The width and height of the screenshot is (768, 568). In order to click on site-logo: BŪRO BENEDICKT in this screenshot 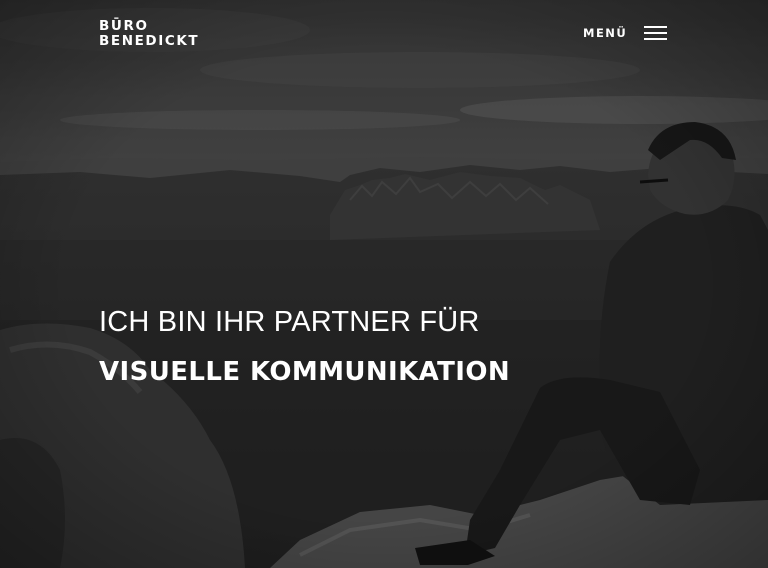, I will do `click(149, 34)`.